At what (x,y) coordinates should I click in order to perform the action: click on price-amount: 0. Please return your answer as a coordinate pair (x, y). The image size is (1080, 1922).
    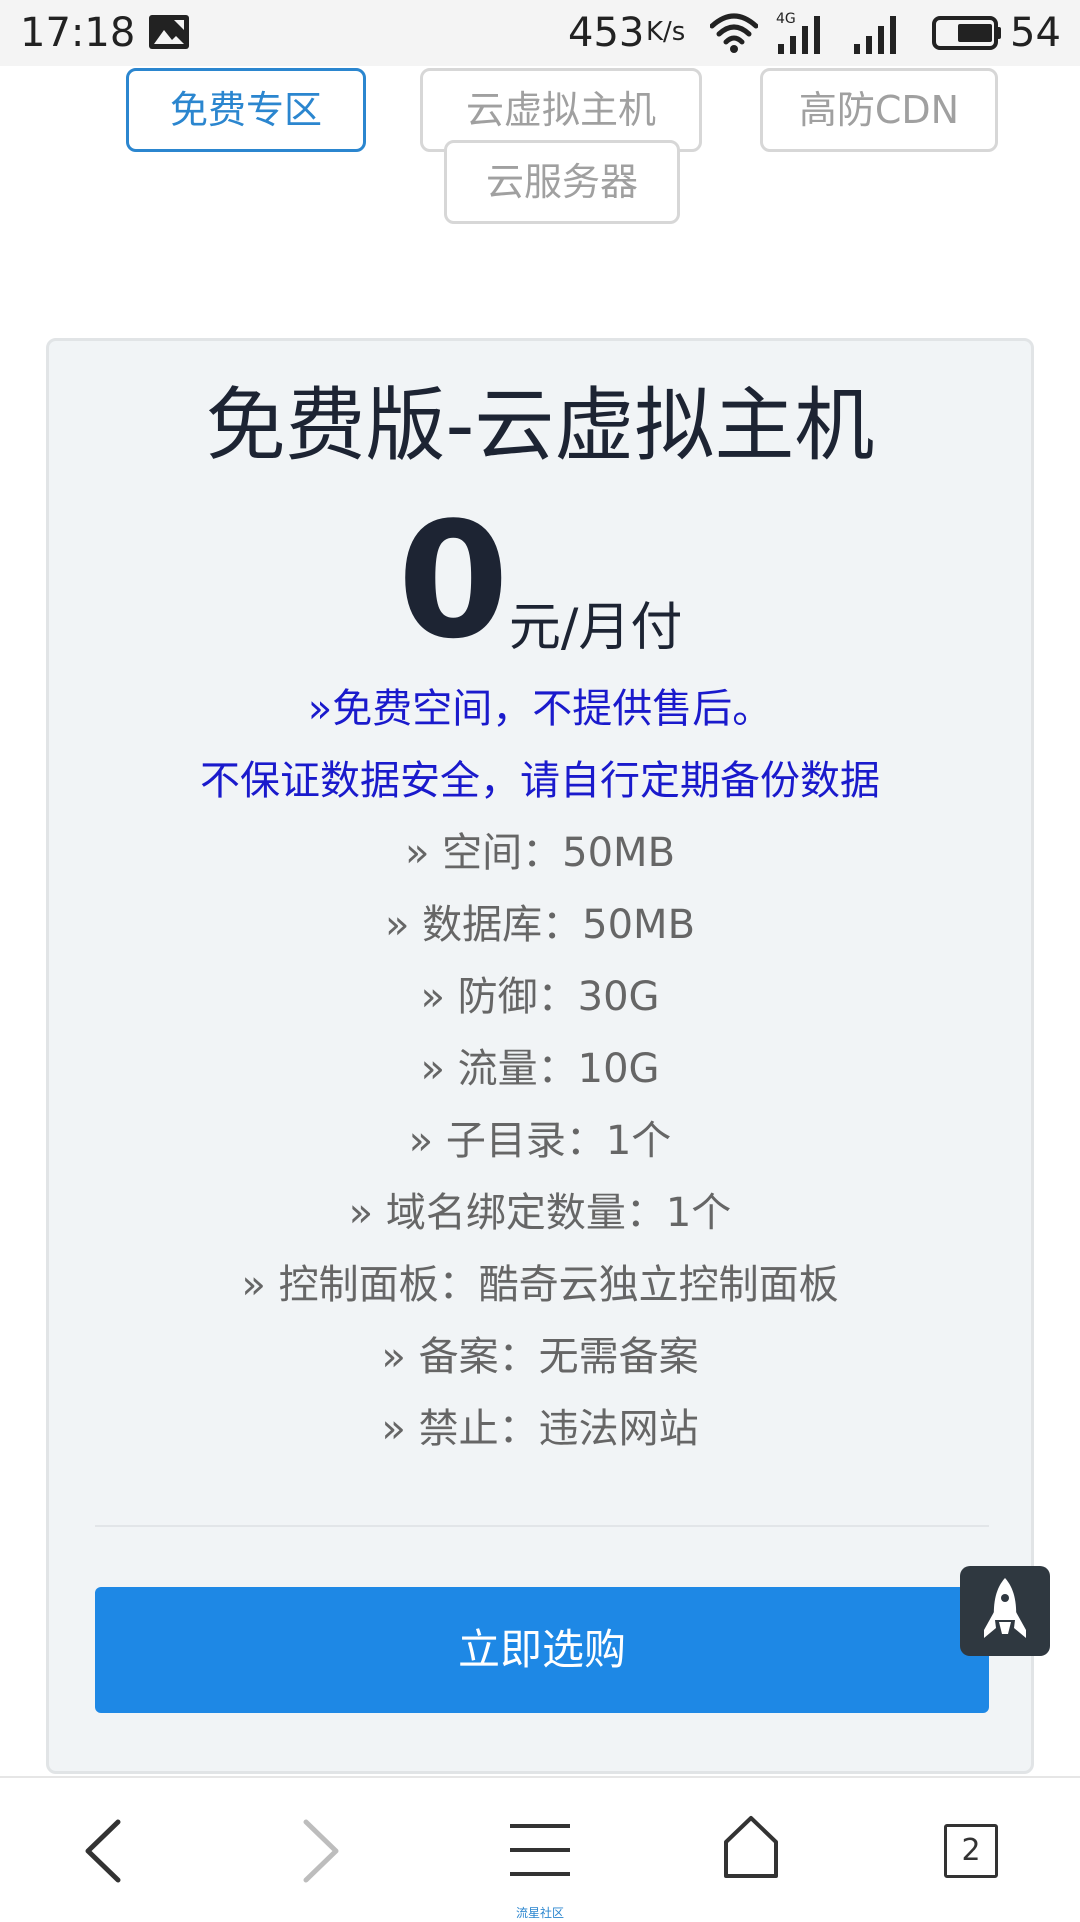
    Looking at the image, I should click on (453, 580).